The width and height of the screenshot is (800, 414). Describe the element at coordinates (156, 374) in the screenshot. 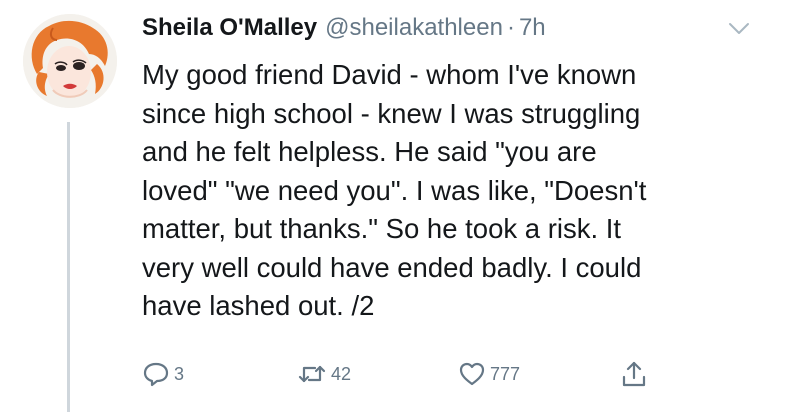

I see `reply-icon` at that location.